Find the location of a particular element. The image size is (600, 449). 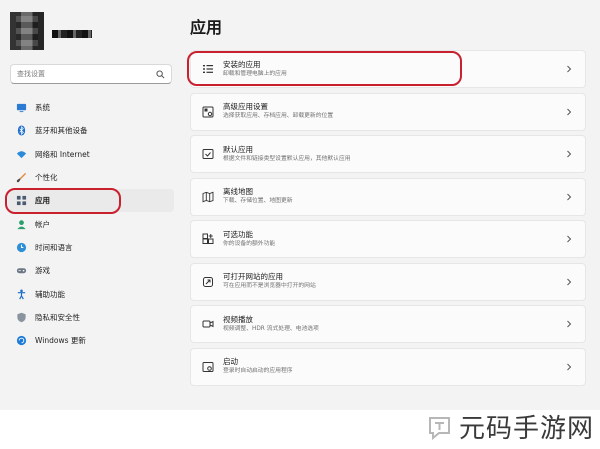

sidebar-item-personalization: 个性化 is located at coordinates (91, 177).